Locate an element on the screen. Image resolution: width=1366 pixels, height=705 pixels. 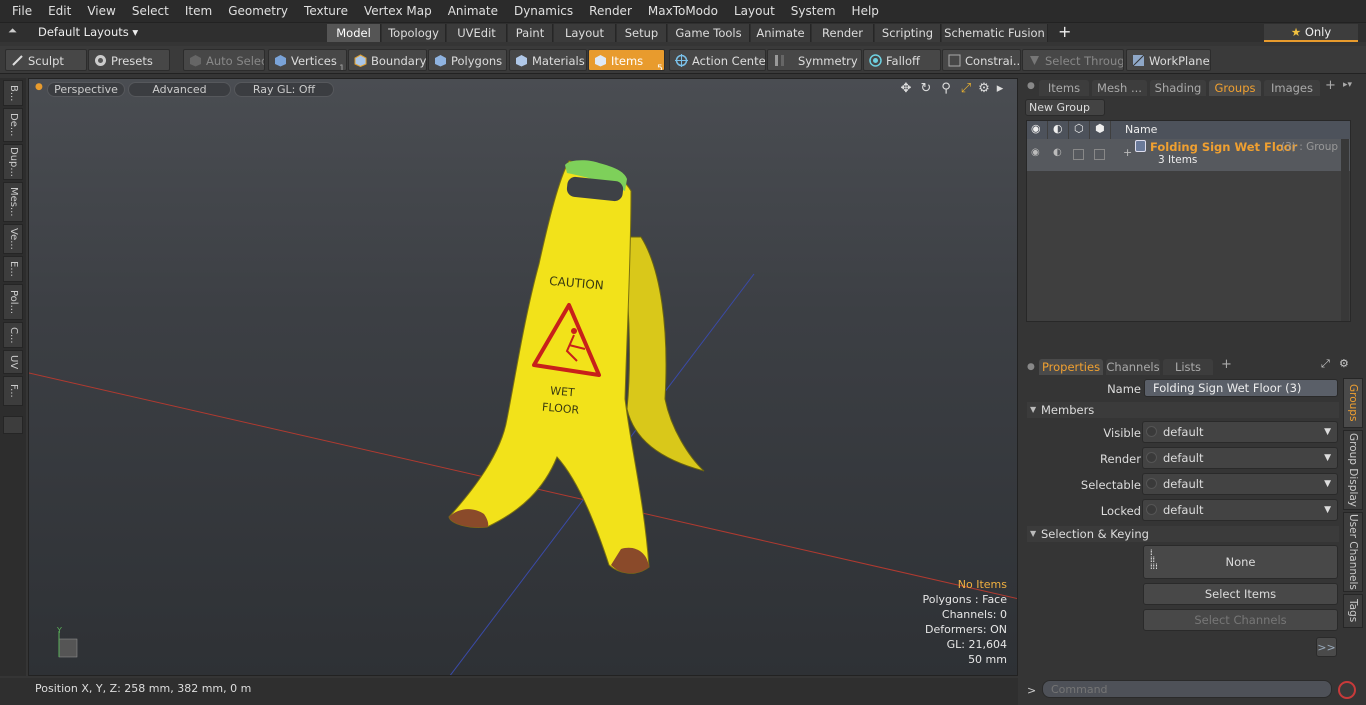
symmetry-button: Symmetry is located at coordinates (814, 60).